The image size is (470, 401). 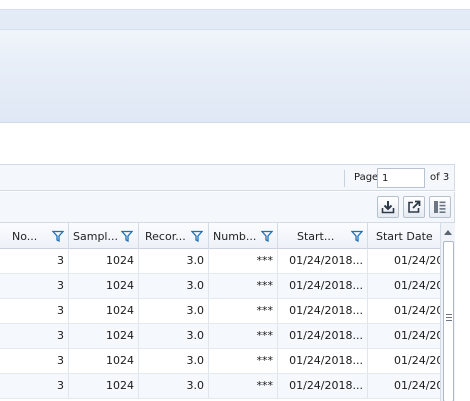 I want to click on scrollbar-thumb, so click(x=448, y=321).